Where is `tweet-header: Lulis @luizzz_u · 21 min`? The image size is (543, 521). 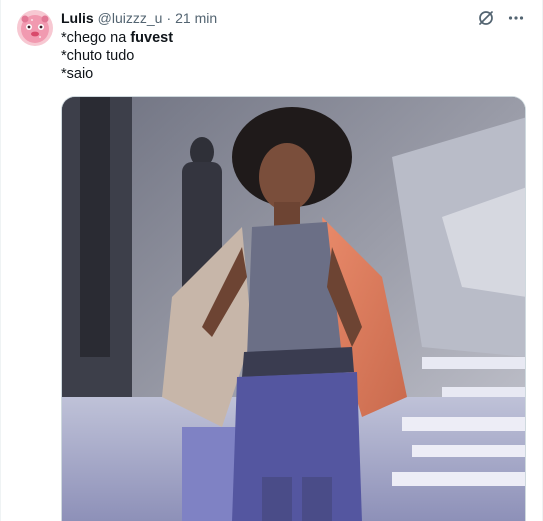
tweet-header: Lulis @luizzz_u · 21 min is located at coordinates (139, 18).